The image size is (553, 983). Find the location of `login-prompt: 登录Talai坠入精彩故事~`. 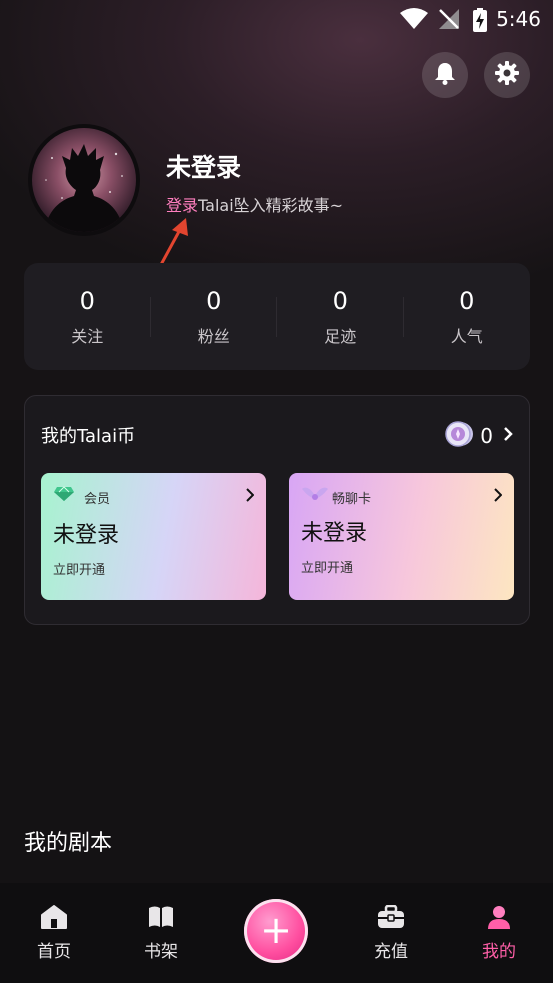

login-prompt: 登录Talai坠入精彩故事~ is located at coordinates (254, 204).